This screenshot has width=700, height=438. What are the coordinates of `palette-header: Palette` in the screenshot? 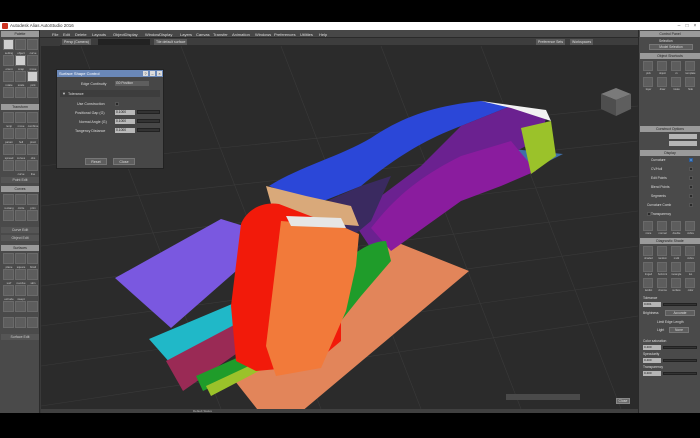 It's located at (20, 34).